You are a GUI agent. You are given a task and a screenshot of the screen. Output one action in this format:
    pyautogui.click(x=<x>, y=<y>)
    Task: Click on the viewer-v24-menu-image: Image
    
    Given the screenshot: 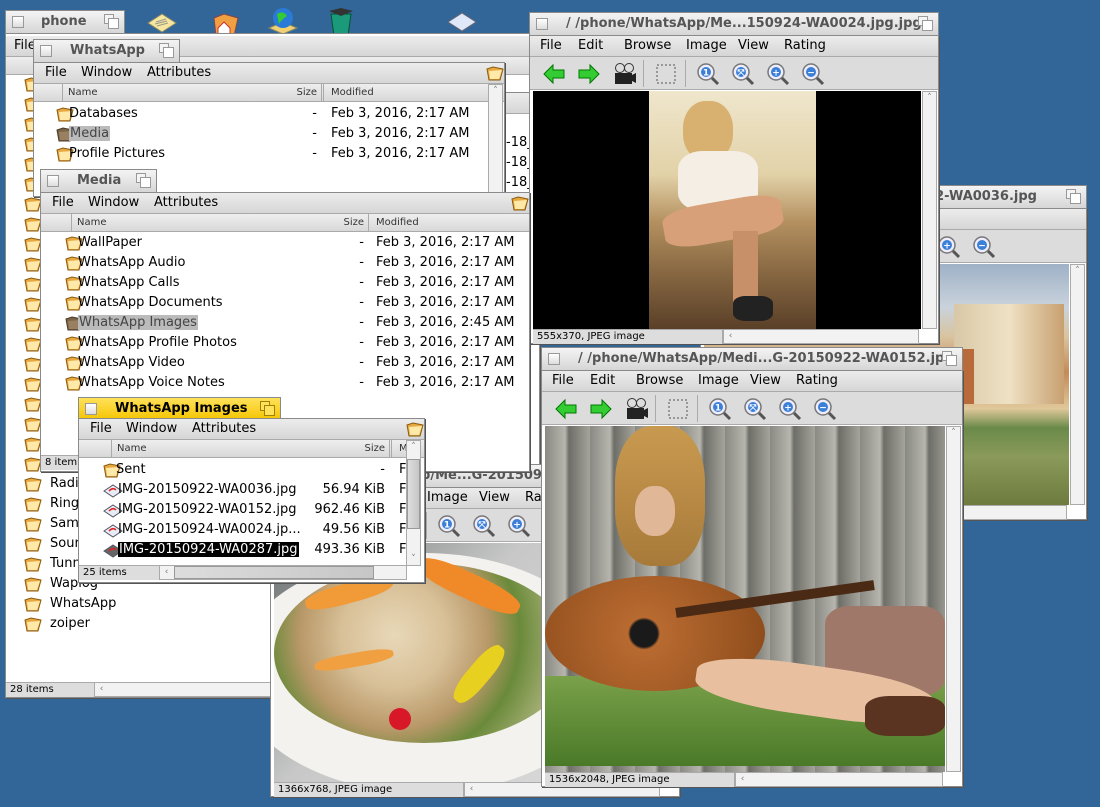 What is the action you would take?
    pyautogui.click(x=706, y=45)
    